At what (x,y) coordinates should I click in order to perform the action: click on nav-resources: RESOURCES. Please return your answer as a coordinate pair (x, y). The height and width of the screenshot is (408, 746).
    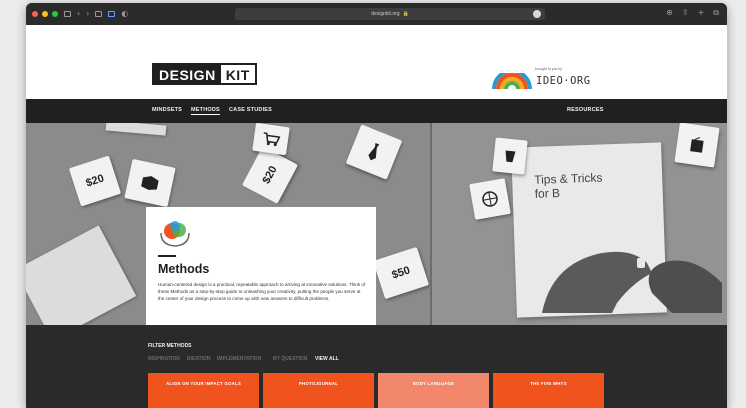
    Looking at the image, I should click on (585, 110).